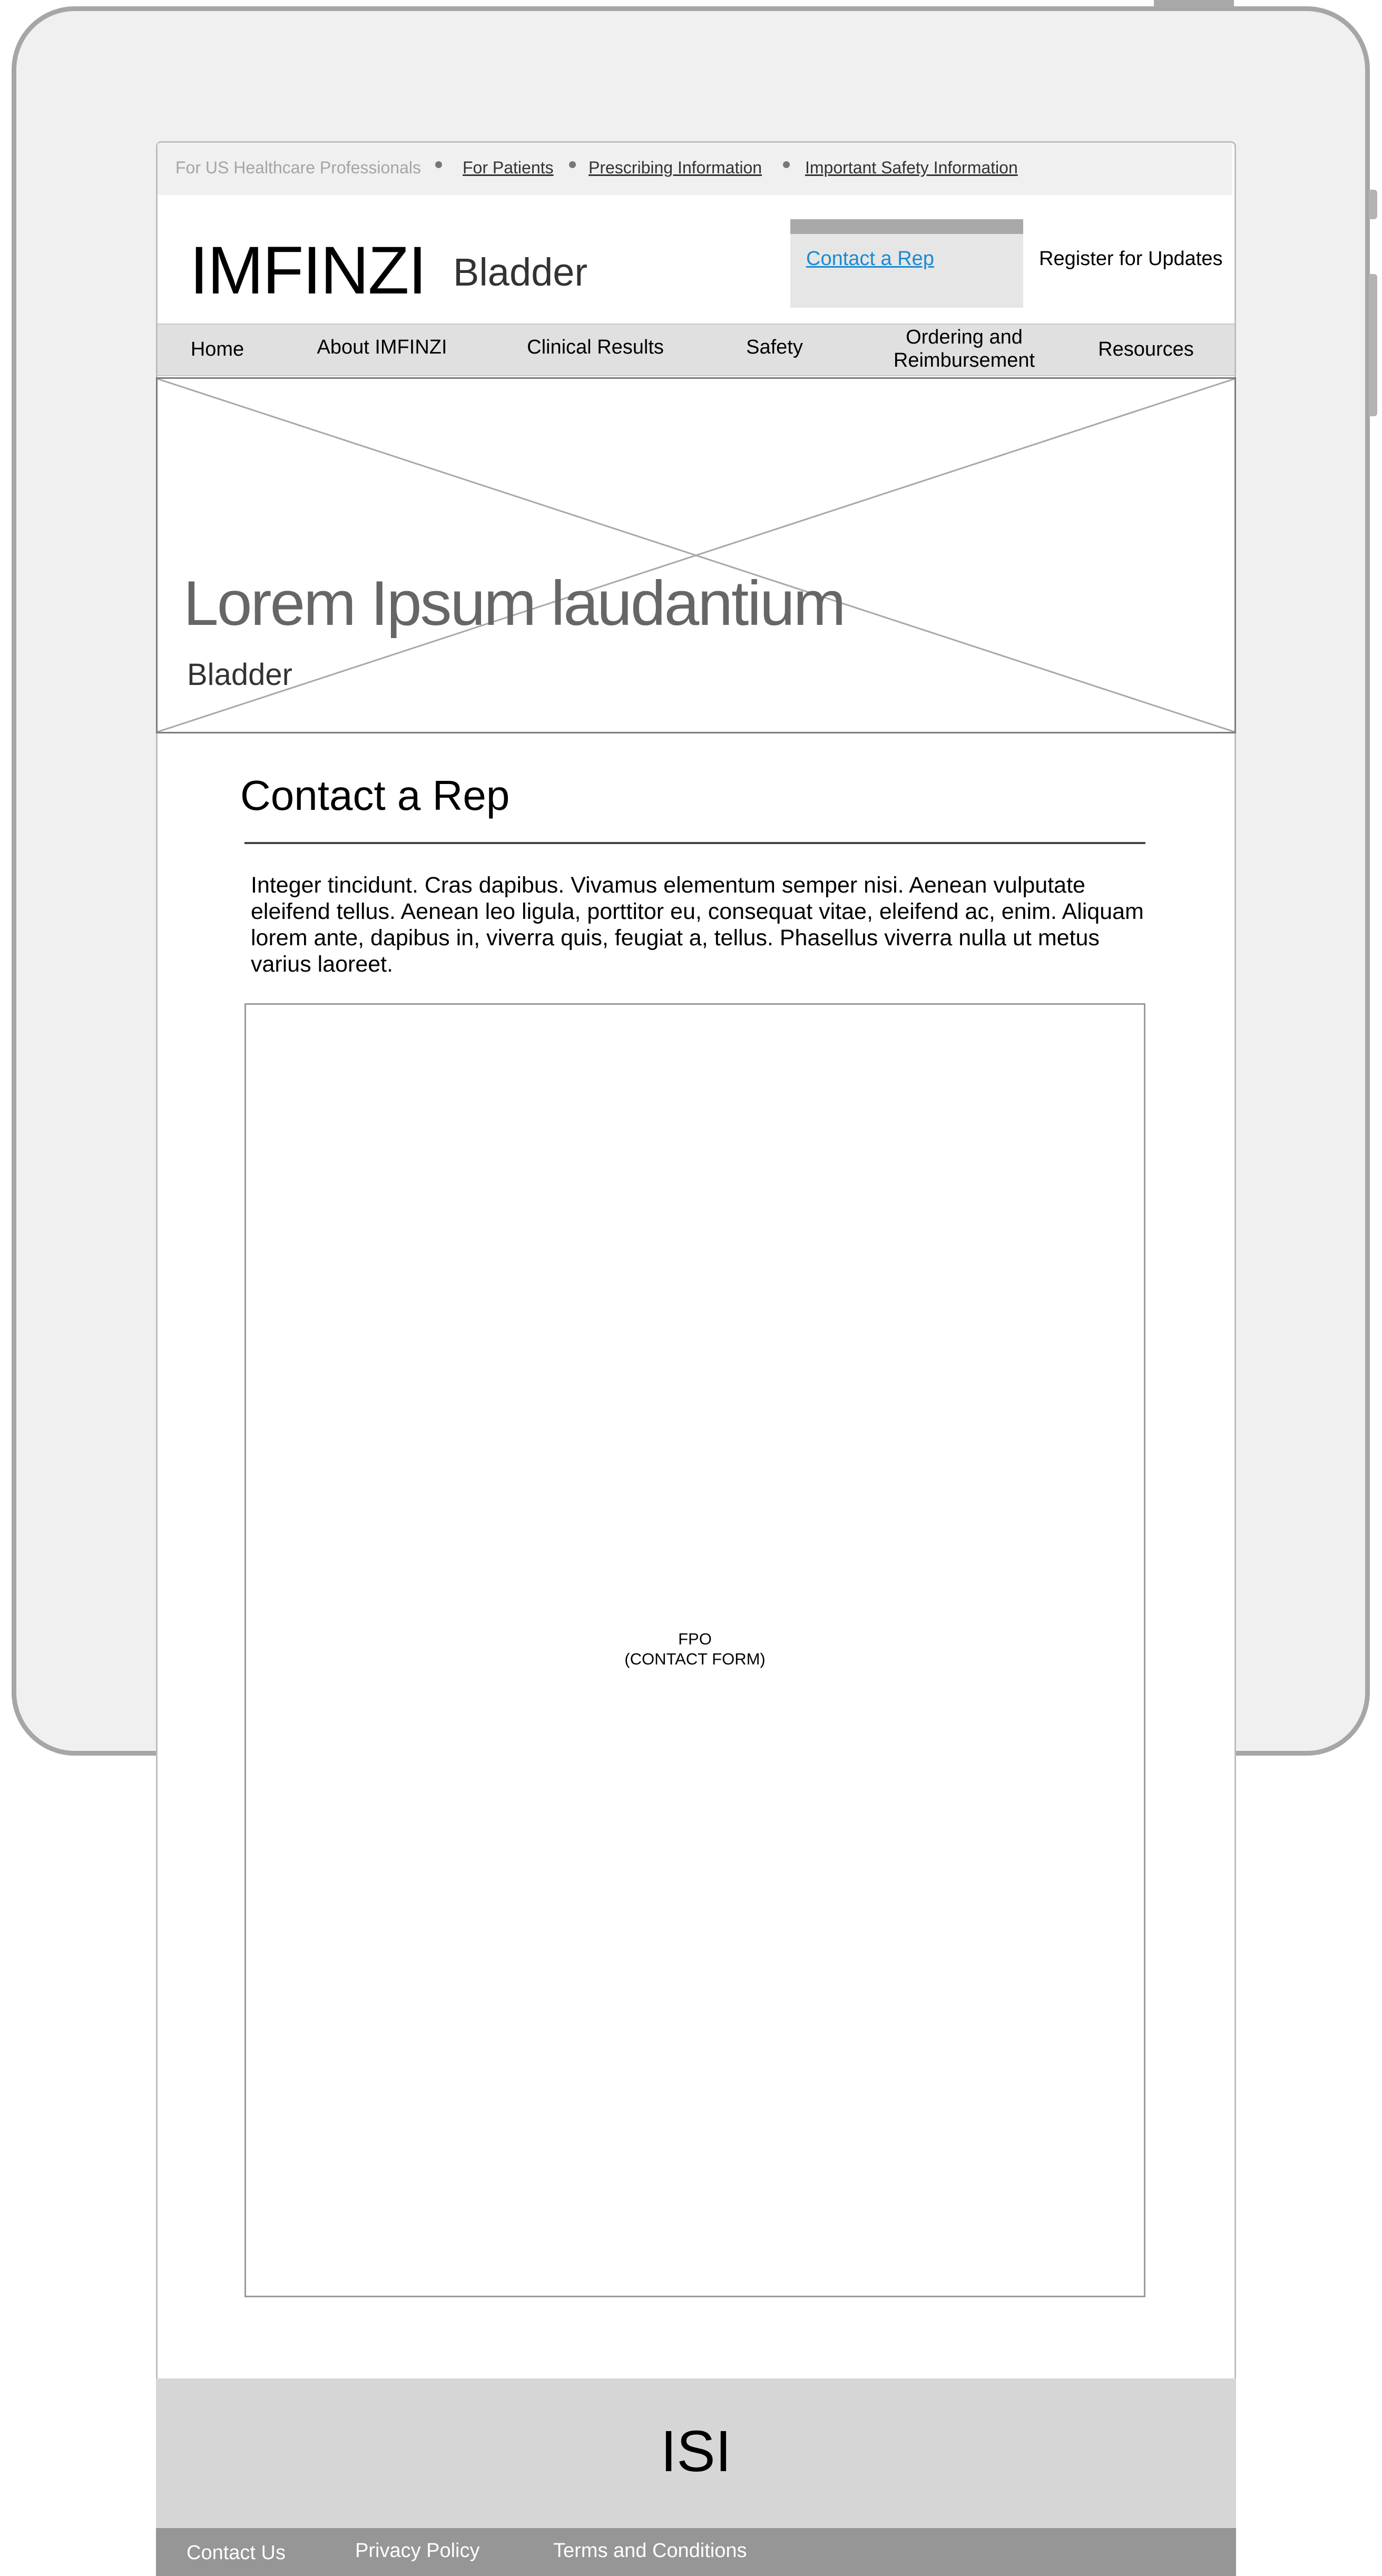  Describe the element at coordinates (695, 1659) in the screenshot. I see `contact-form-label: (CONTACT FORM)` at that location.